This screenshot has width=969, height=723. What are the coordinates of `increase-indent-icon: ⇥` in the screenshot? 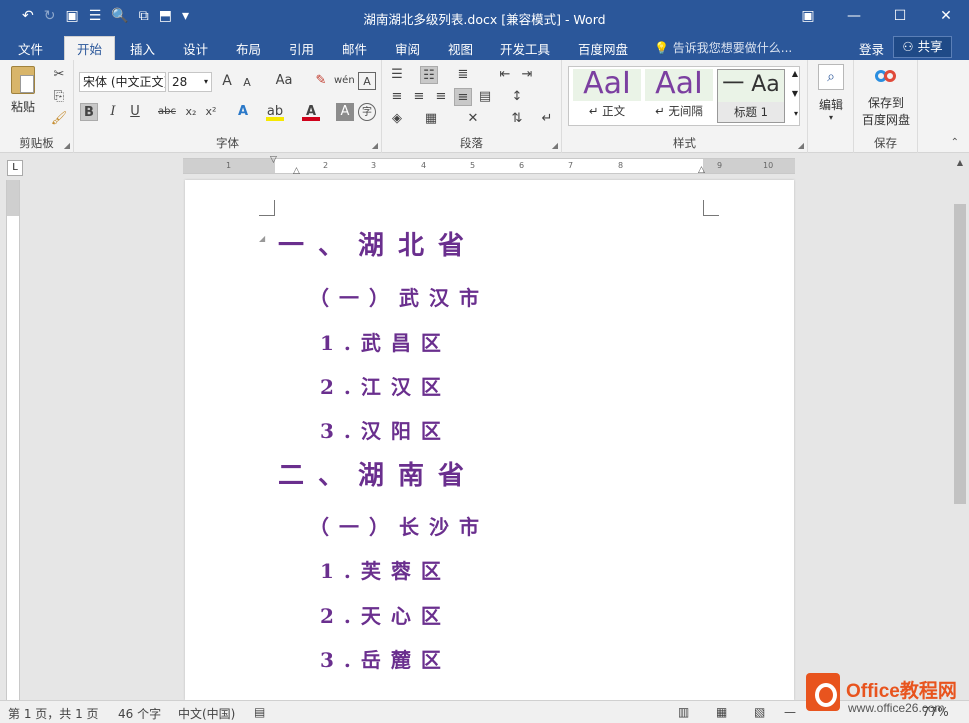 It's located at (527, 75).